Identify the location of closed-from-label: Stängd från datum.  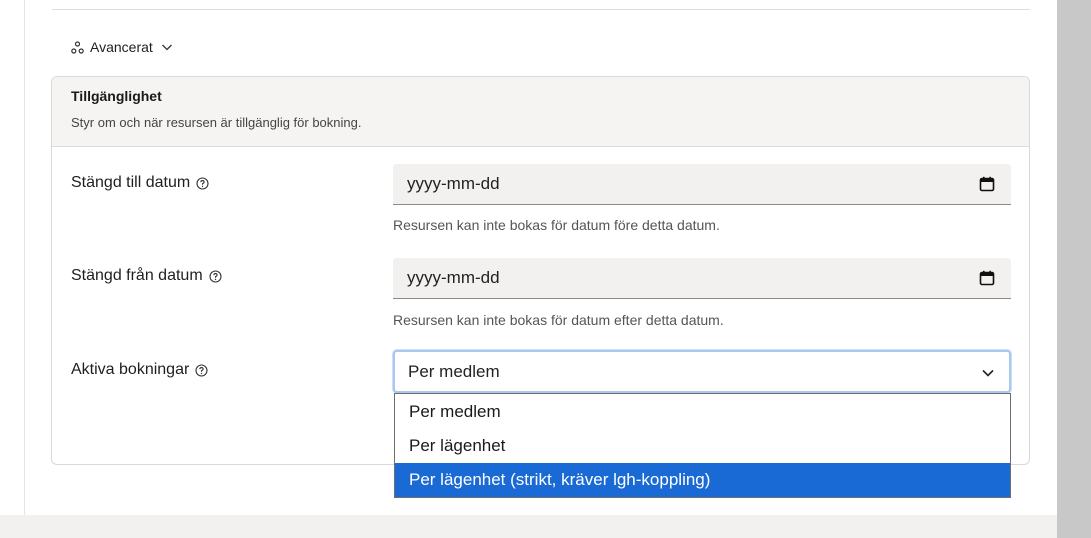
(146, 276).